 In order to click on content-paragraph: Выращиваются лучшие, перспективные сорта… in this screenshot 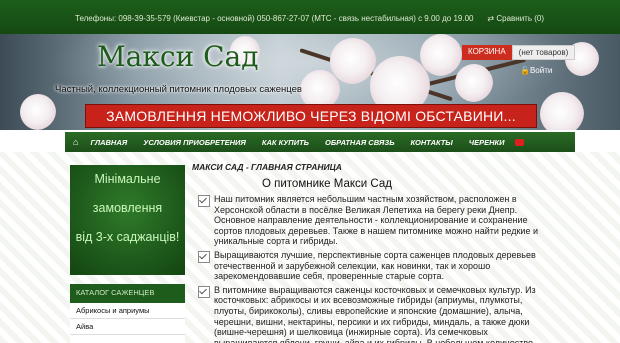, I will do `click(370, 266)`.